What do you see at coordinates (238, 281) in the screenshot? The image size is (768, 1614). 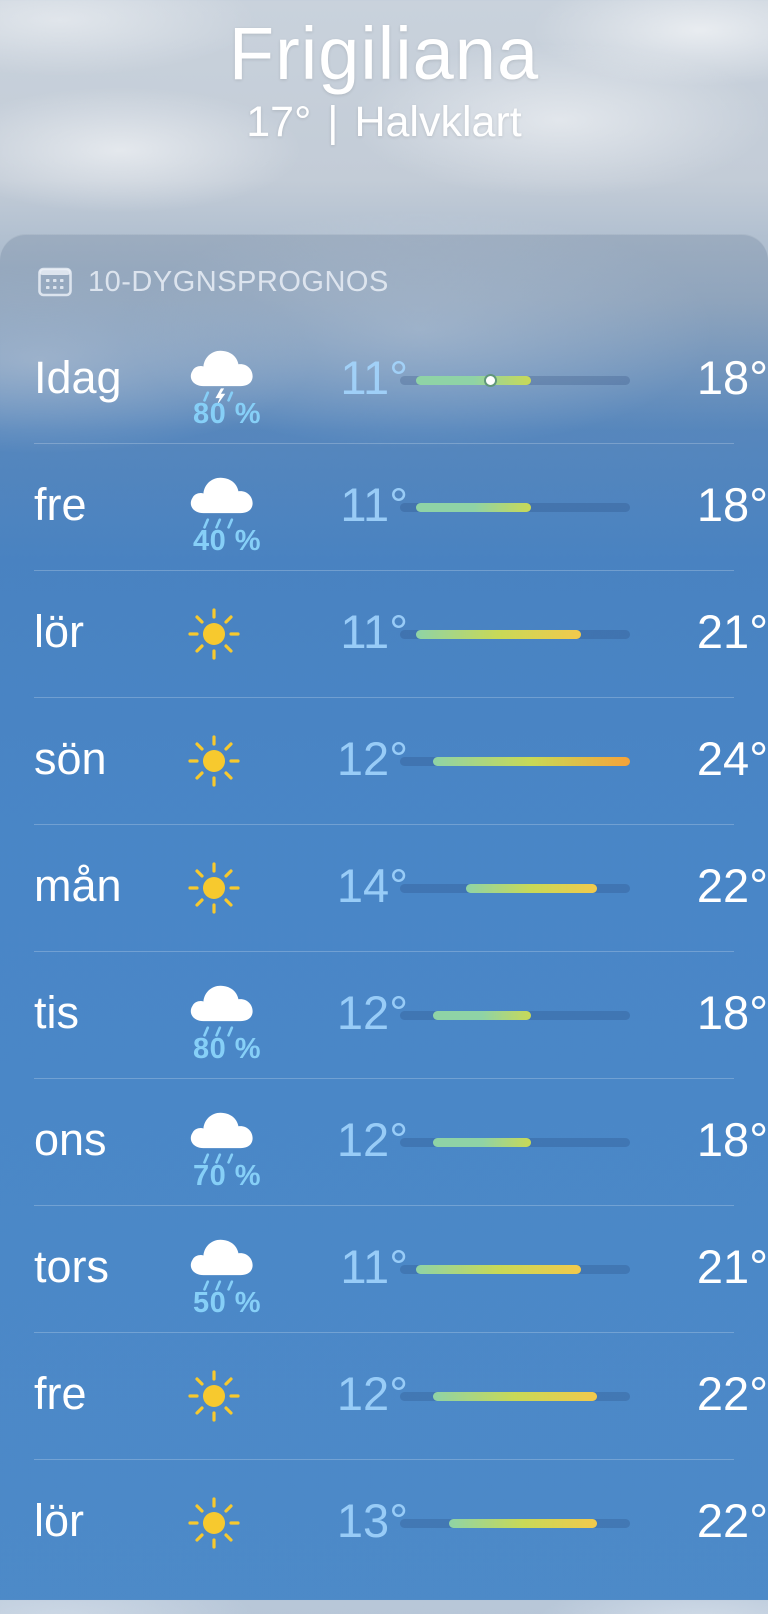 I see `forecast-panel-title: 10-DYGNSPROGNOS` at bounding box center [238, 281].